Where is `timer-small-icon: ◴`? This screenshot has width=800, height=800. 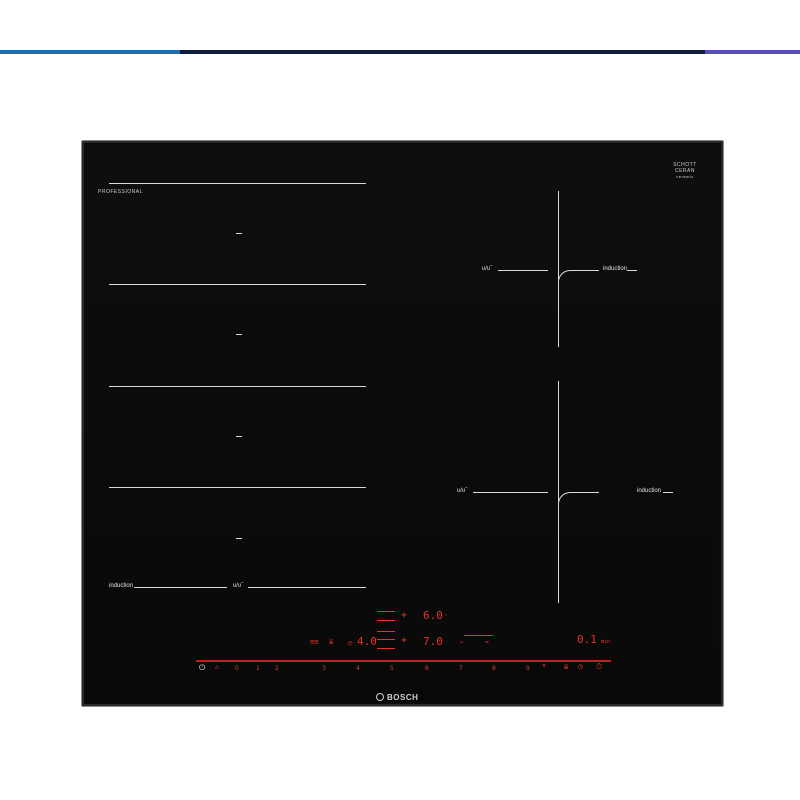
timer-small-icon: ◴ is located at coordinates (350, 643).